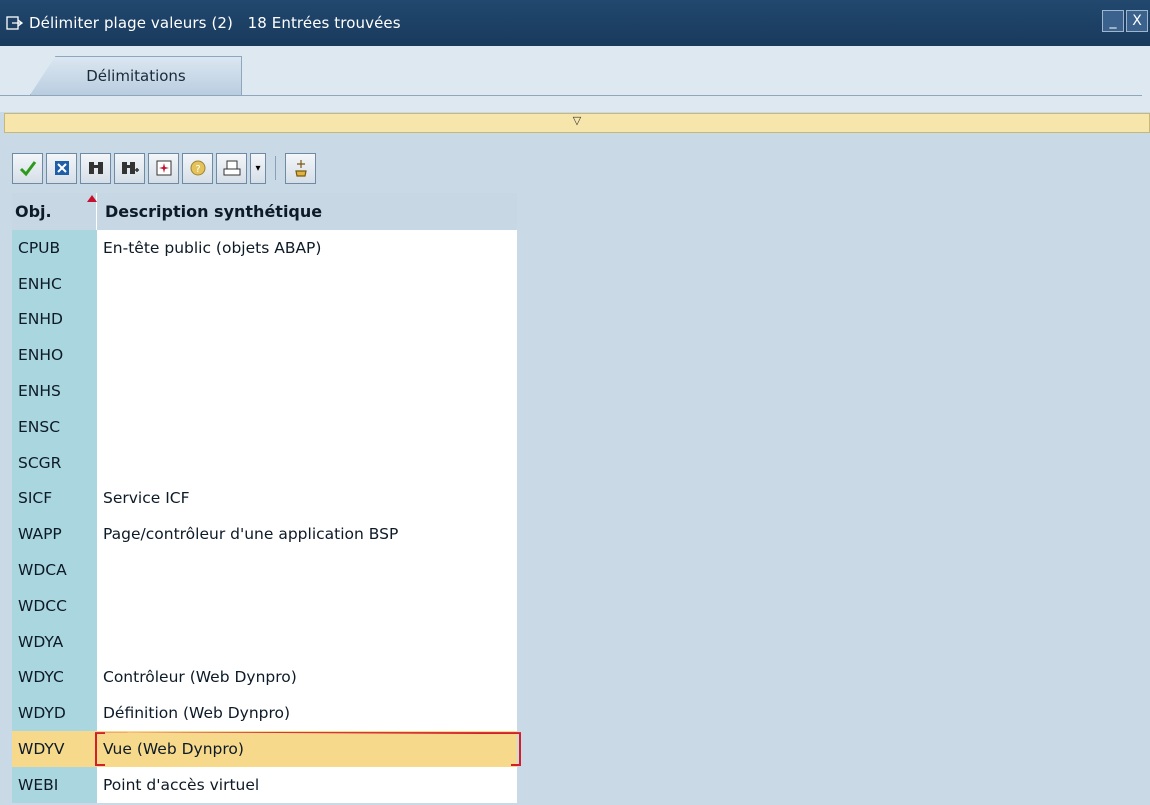 The width and height of the screenshot is (1150, 805). I want to click on table-row: WDYV Vue (Web Dynpro), so click(264, 749).